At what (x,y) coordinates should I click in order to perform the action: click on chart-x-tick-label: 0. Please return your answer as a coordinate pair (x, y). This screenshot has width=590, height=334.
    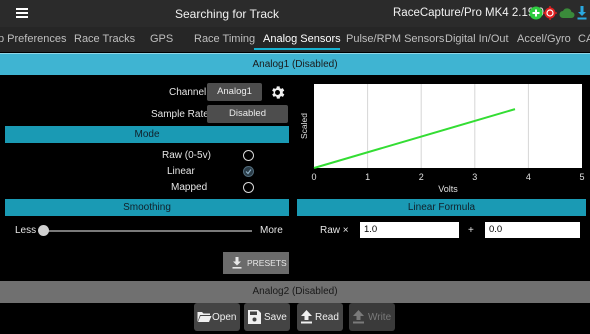
    Looking at the image, I should click on (313, 177).